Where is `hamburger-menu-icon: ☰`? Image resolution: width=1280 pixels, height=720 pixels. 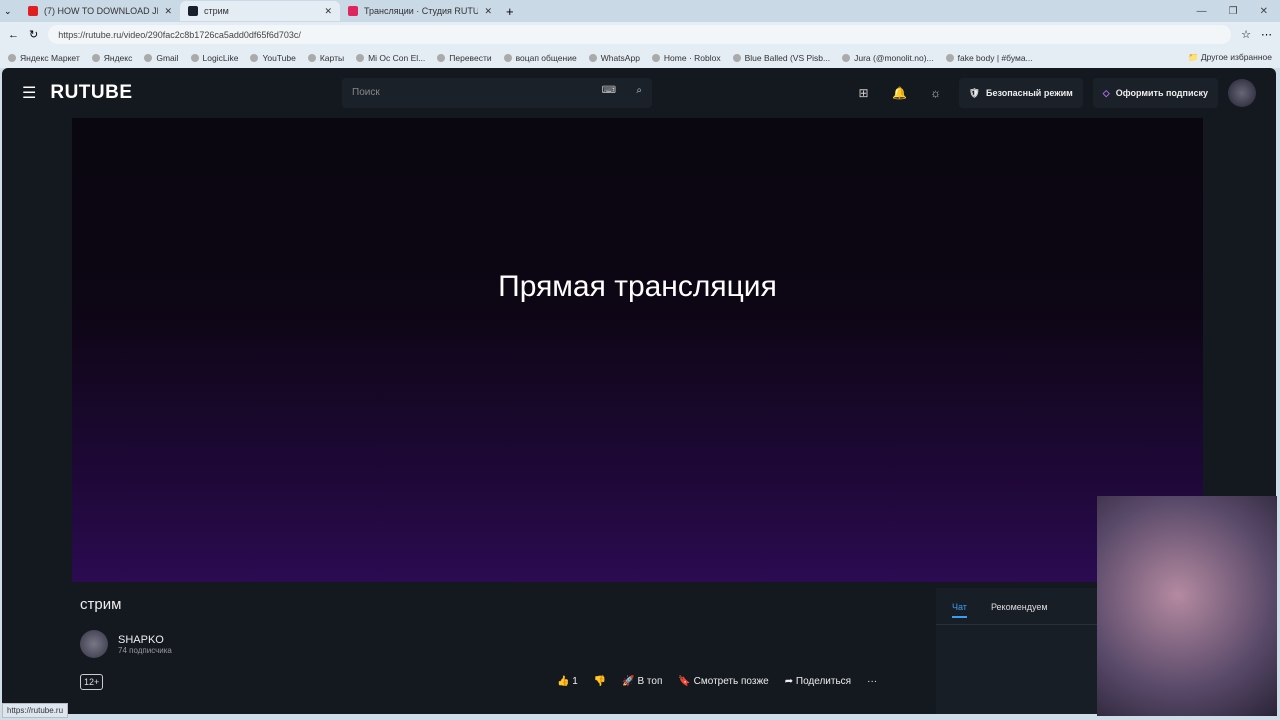
hamburger-menu-icon: ☰ is located at coordinates (29, 93).